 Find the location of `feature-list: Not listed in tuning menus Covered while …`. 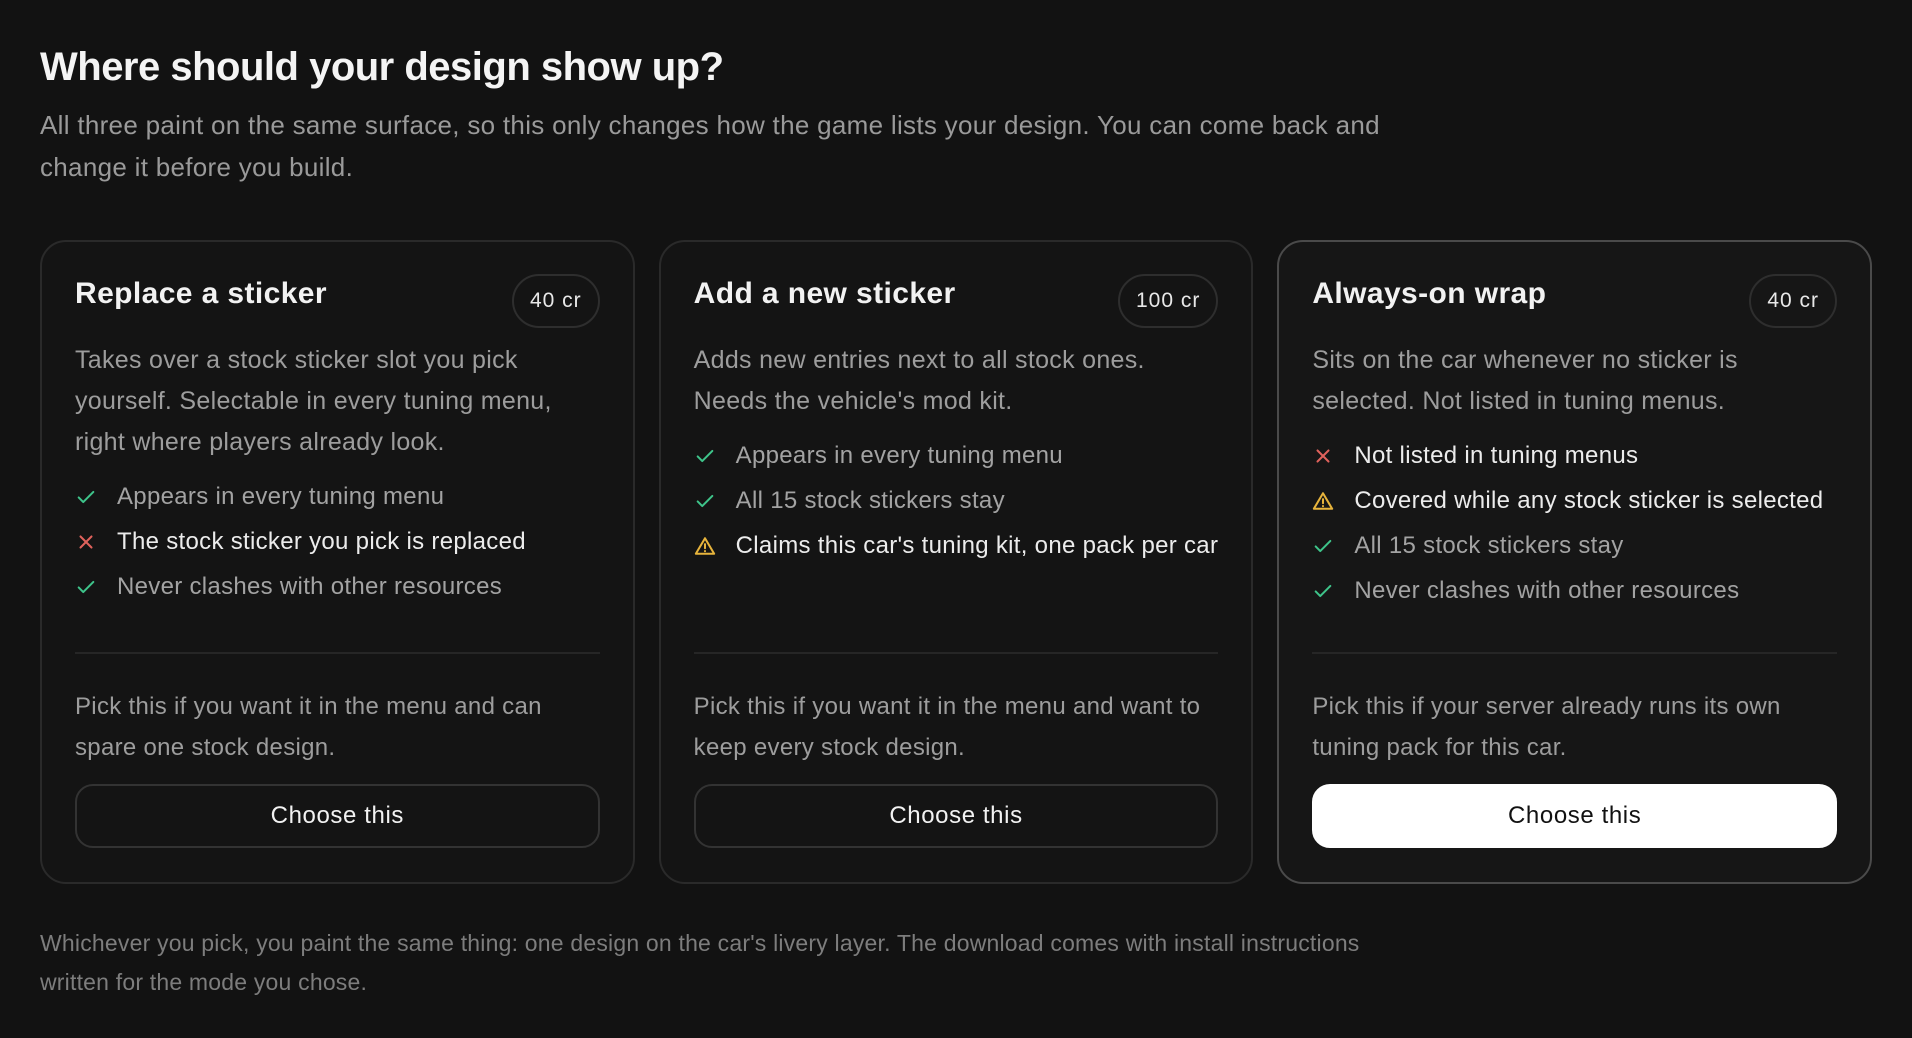

feature-list: Not listed in tuning menus Covered while … is located at coordinates (1574, 523).